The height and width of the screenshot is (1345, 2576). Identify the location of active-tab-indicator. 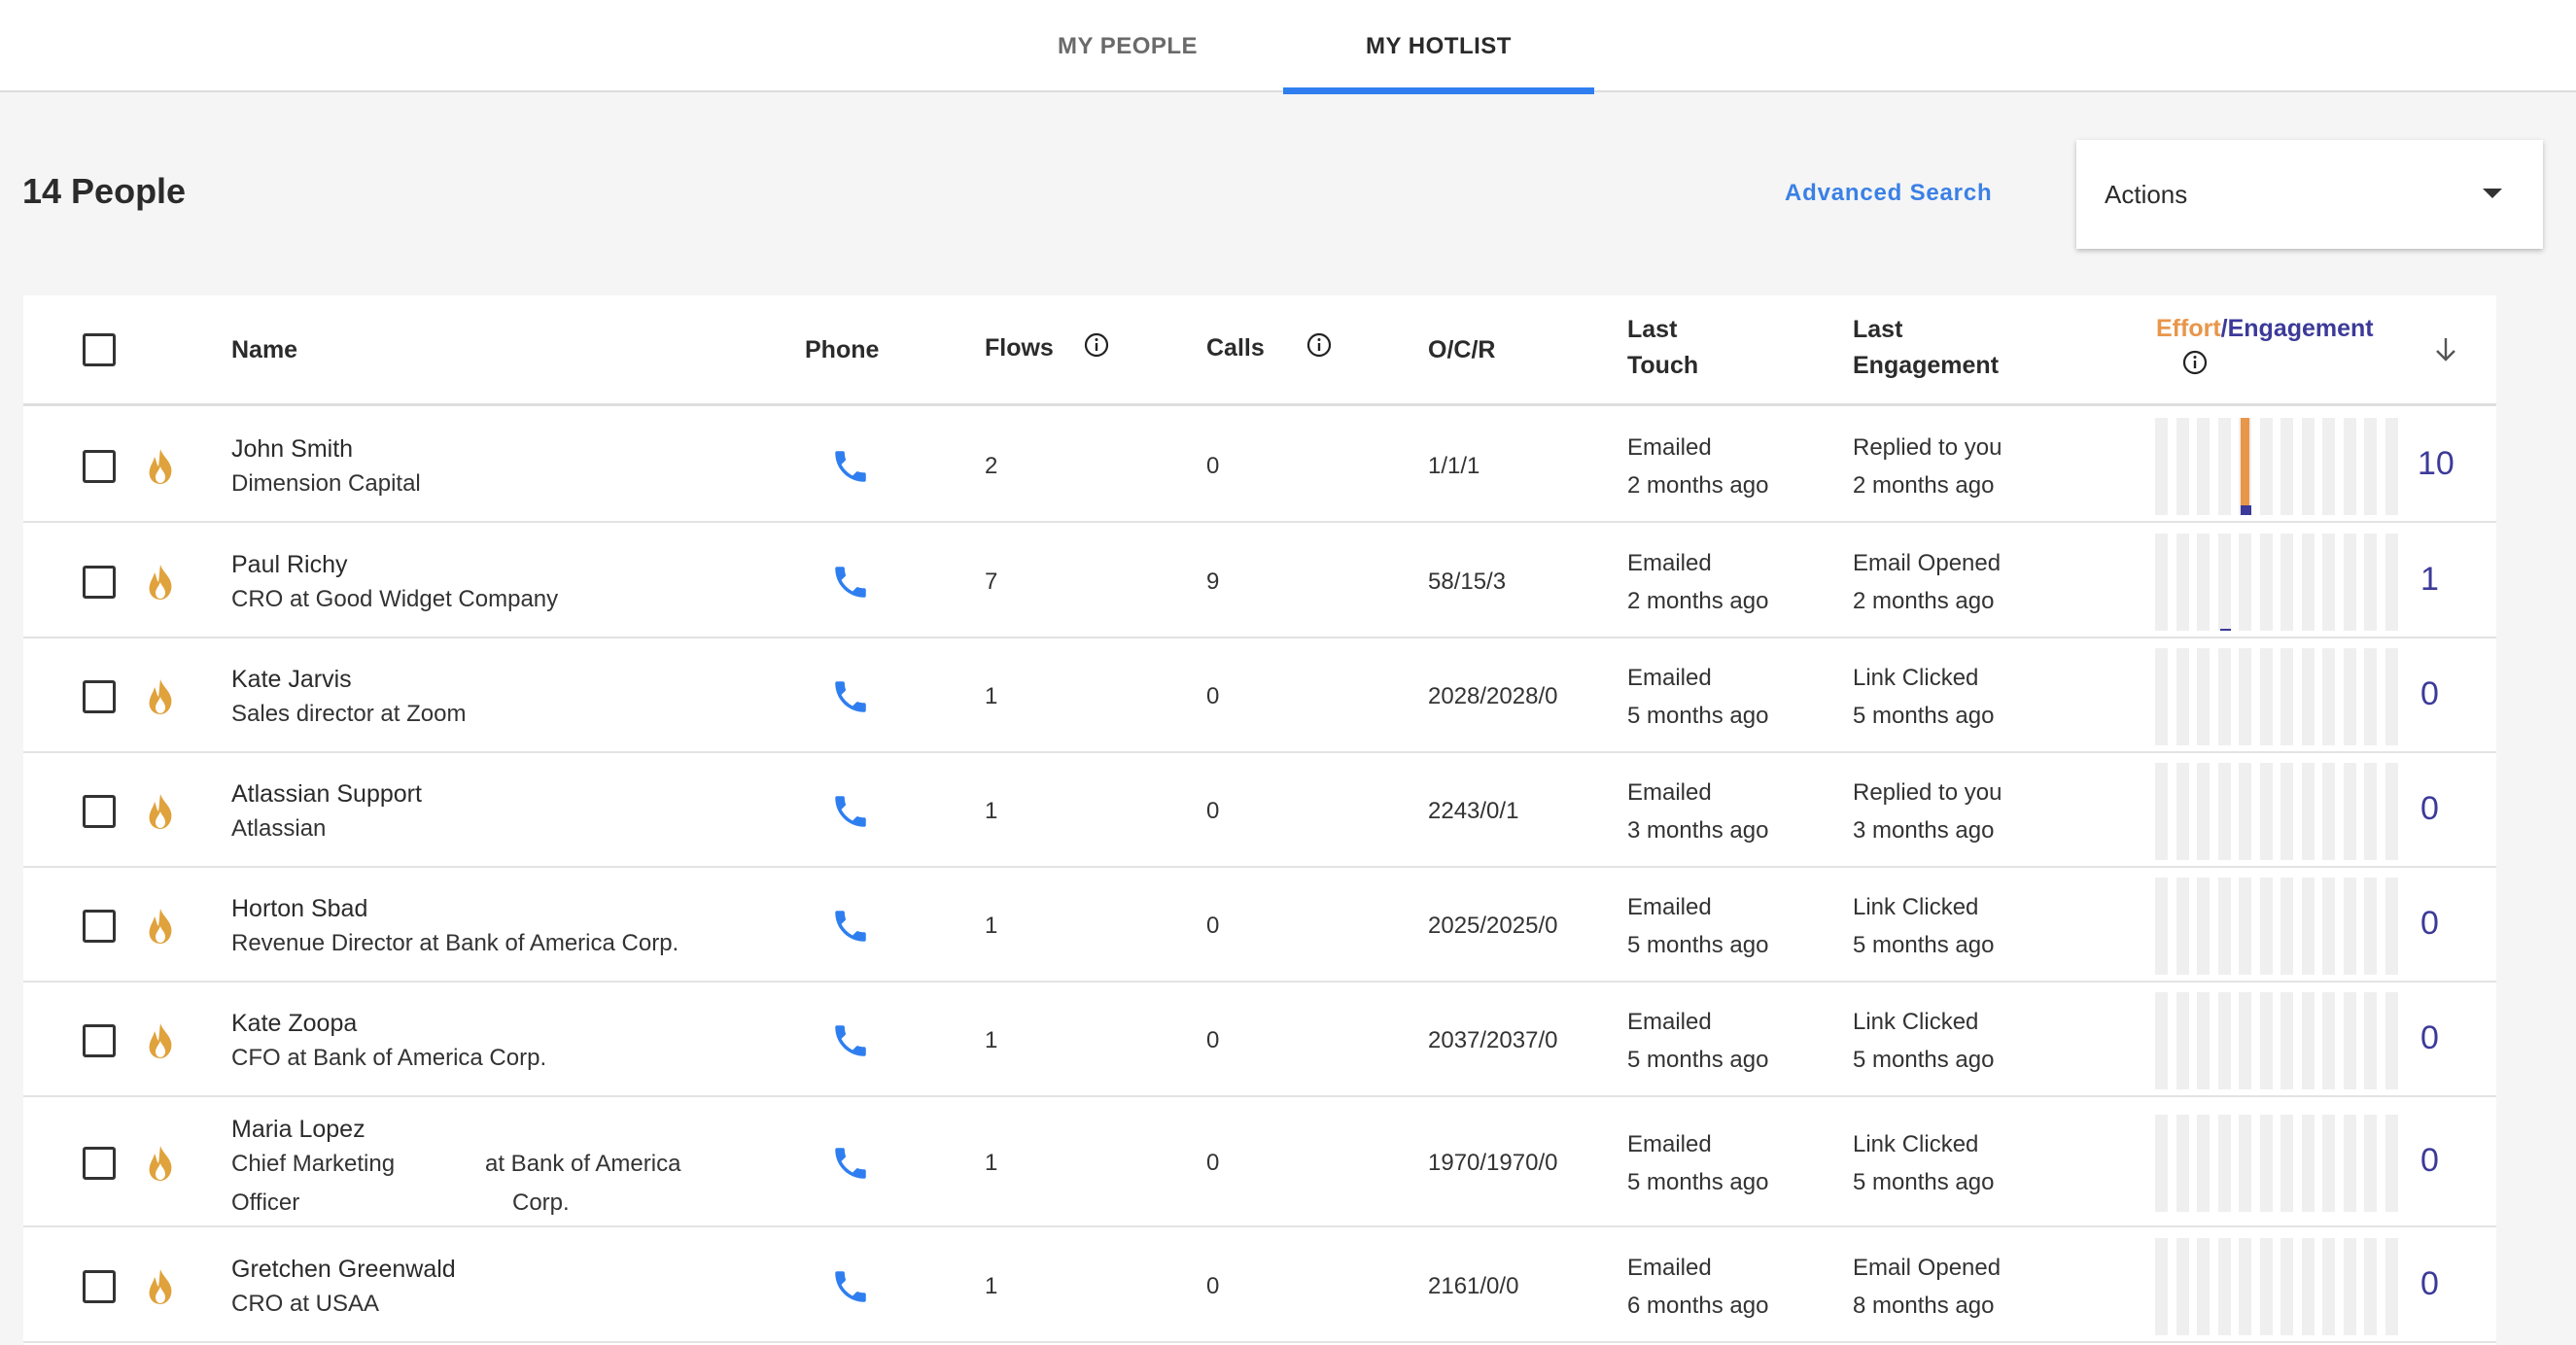
(1438, 91).